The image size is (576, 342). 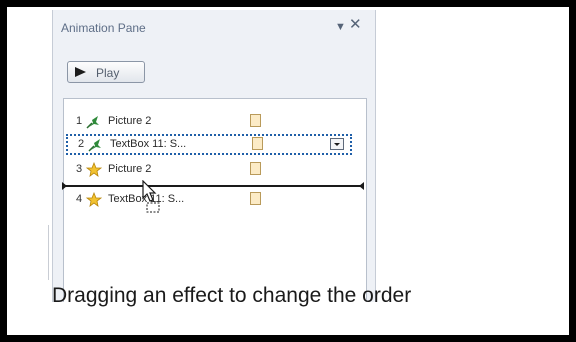 I want to click on divider-line, so click(x=48, y=252).